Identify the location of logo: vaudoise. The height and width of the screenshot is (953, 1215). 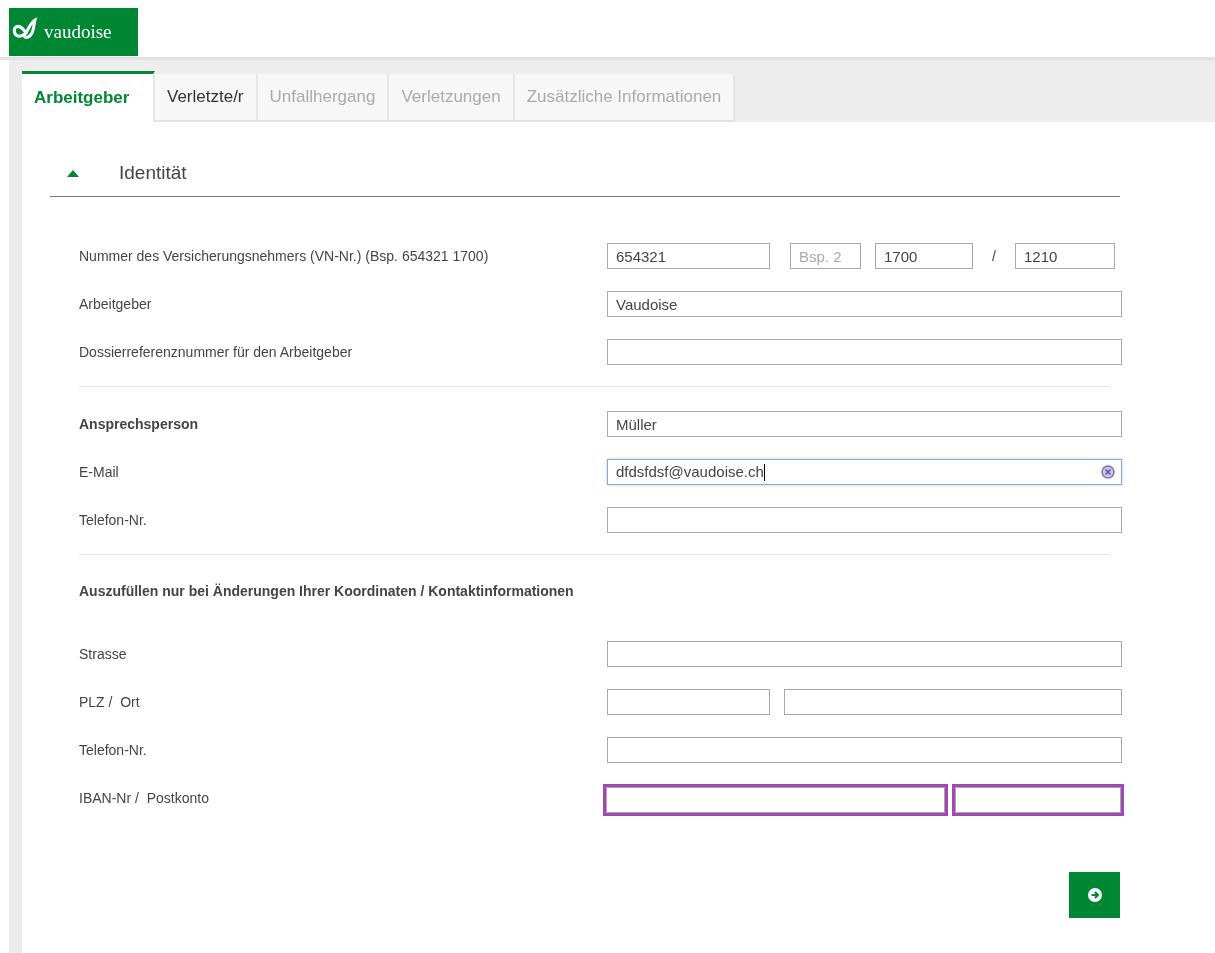
(73, 32).